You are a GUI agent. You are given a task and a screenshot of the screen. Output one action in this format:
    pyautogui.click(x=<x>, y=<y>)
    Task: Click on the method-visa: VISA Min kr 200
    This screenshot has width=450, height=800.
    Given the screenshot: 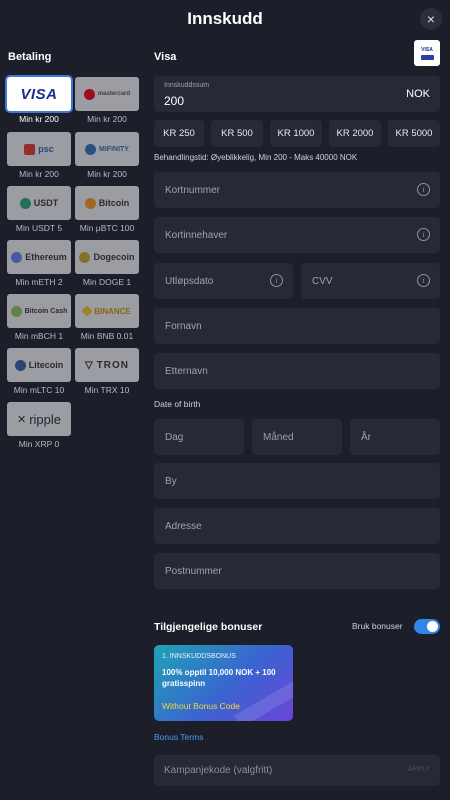 What is the action you would take?
    pyautogui.click(x=39, y=100)
    